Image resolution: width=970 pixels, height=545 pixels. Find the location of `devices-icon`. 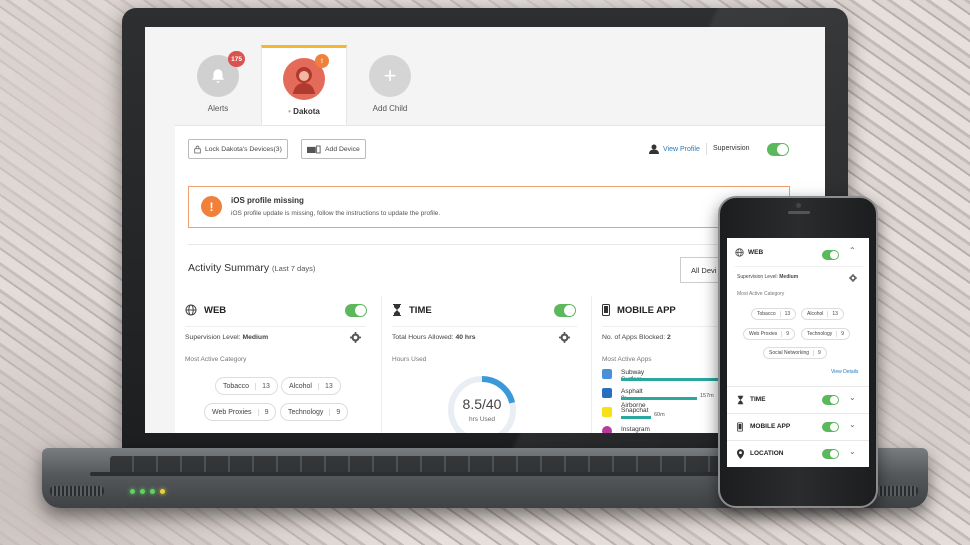

devices-icon is located at coordinates (314, 149).